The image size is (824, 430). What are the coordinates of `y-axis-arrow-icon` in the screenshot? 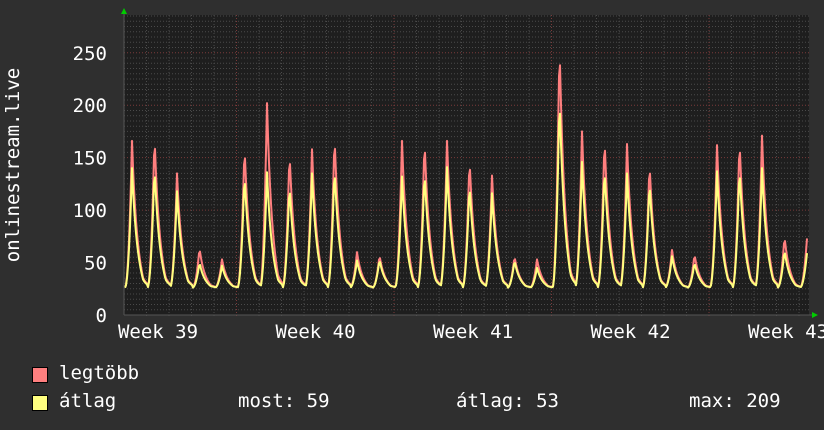 It's located at (124, 11).